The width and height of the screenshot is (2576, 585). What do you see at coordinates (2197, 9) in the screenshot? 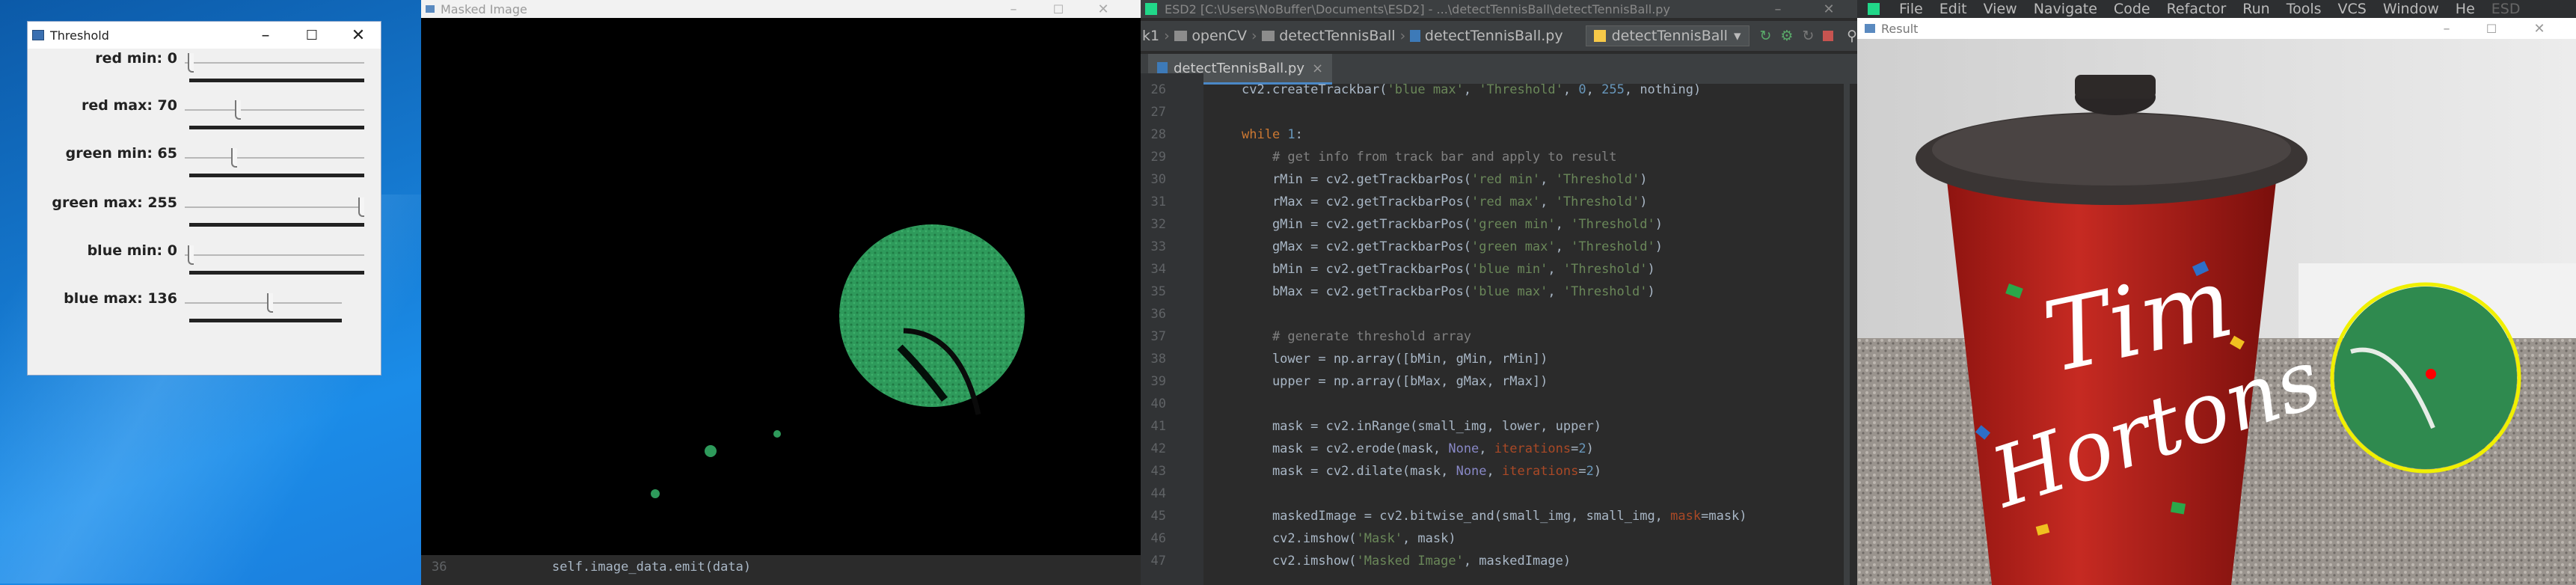
I see `menu-item: Refactor` at bounding box center [2197, 9].